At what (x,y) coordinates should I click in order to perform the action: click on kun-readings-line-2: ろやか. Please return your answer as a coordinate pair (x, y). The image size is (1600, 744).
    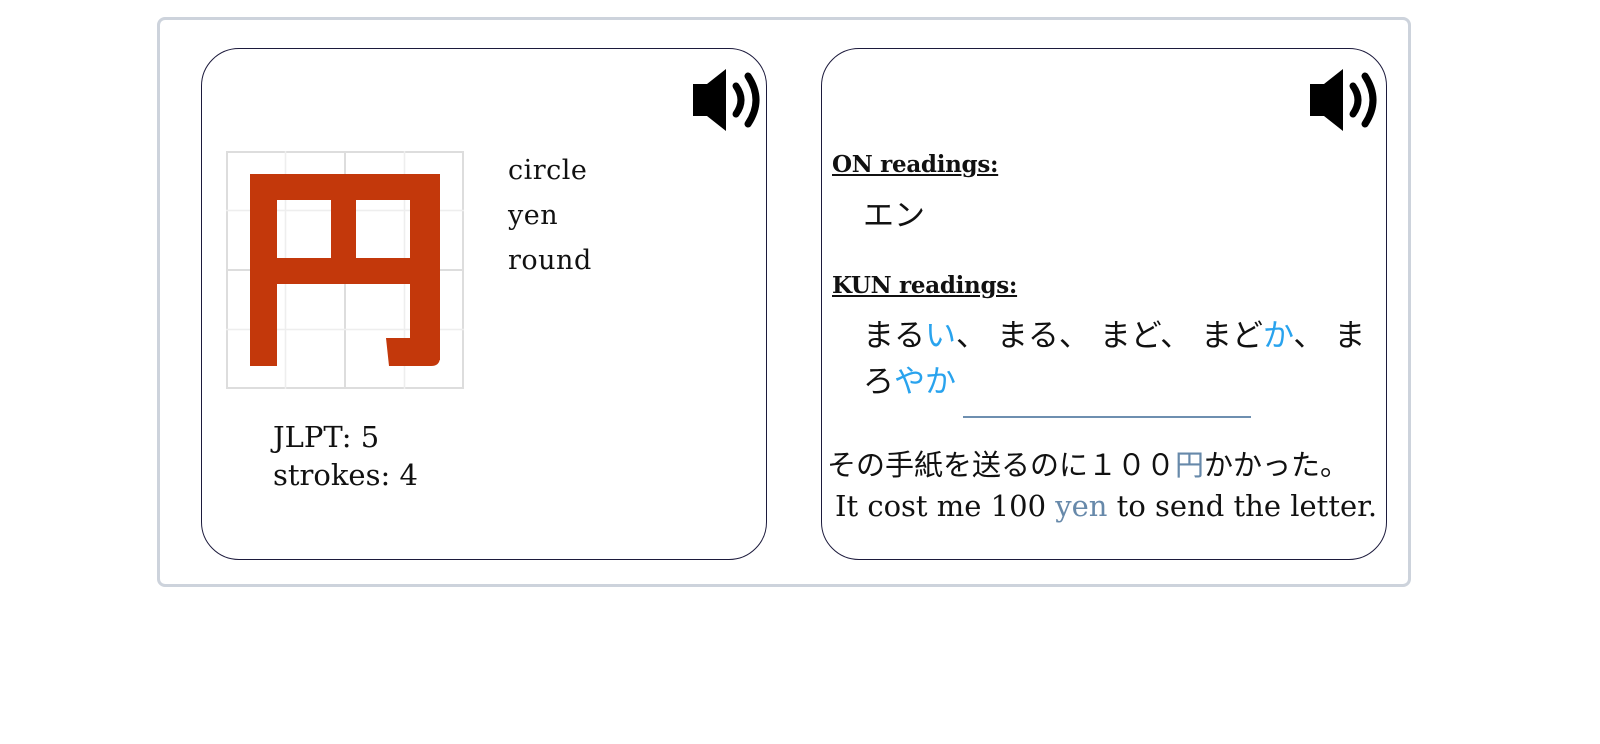
    Looking at the image, I should click on (909, 378).